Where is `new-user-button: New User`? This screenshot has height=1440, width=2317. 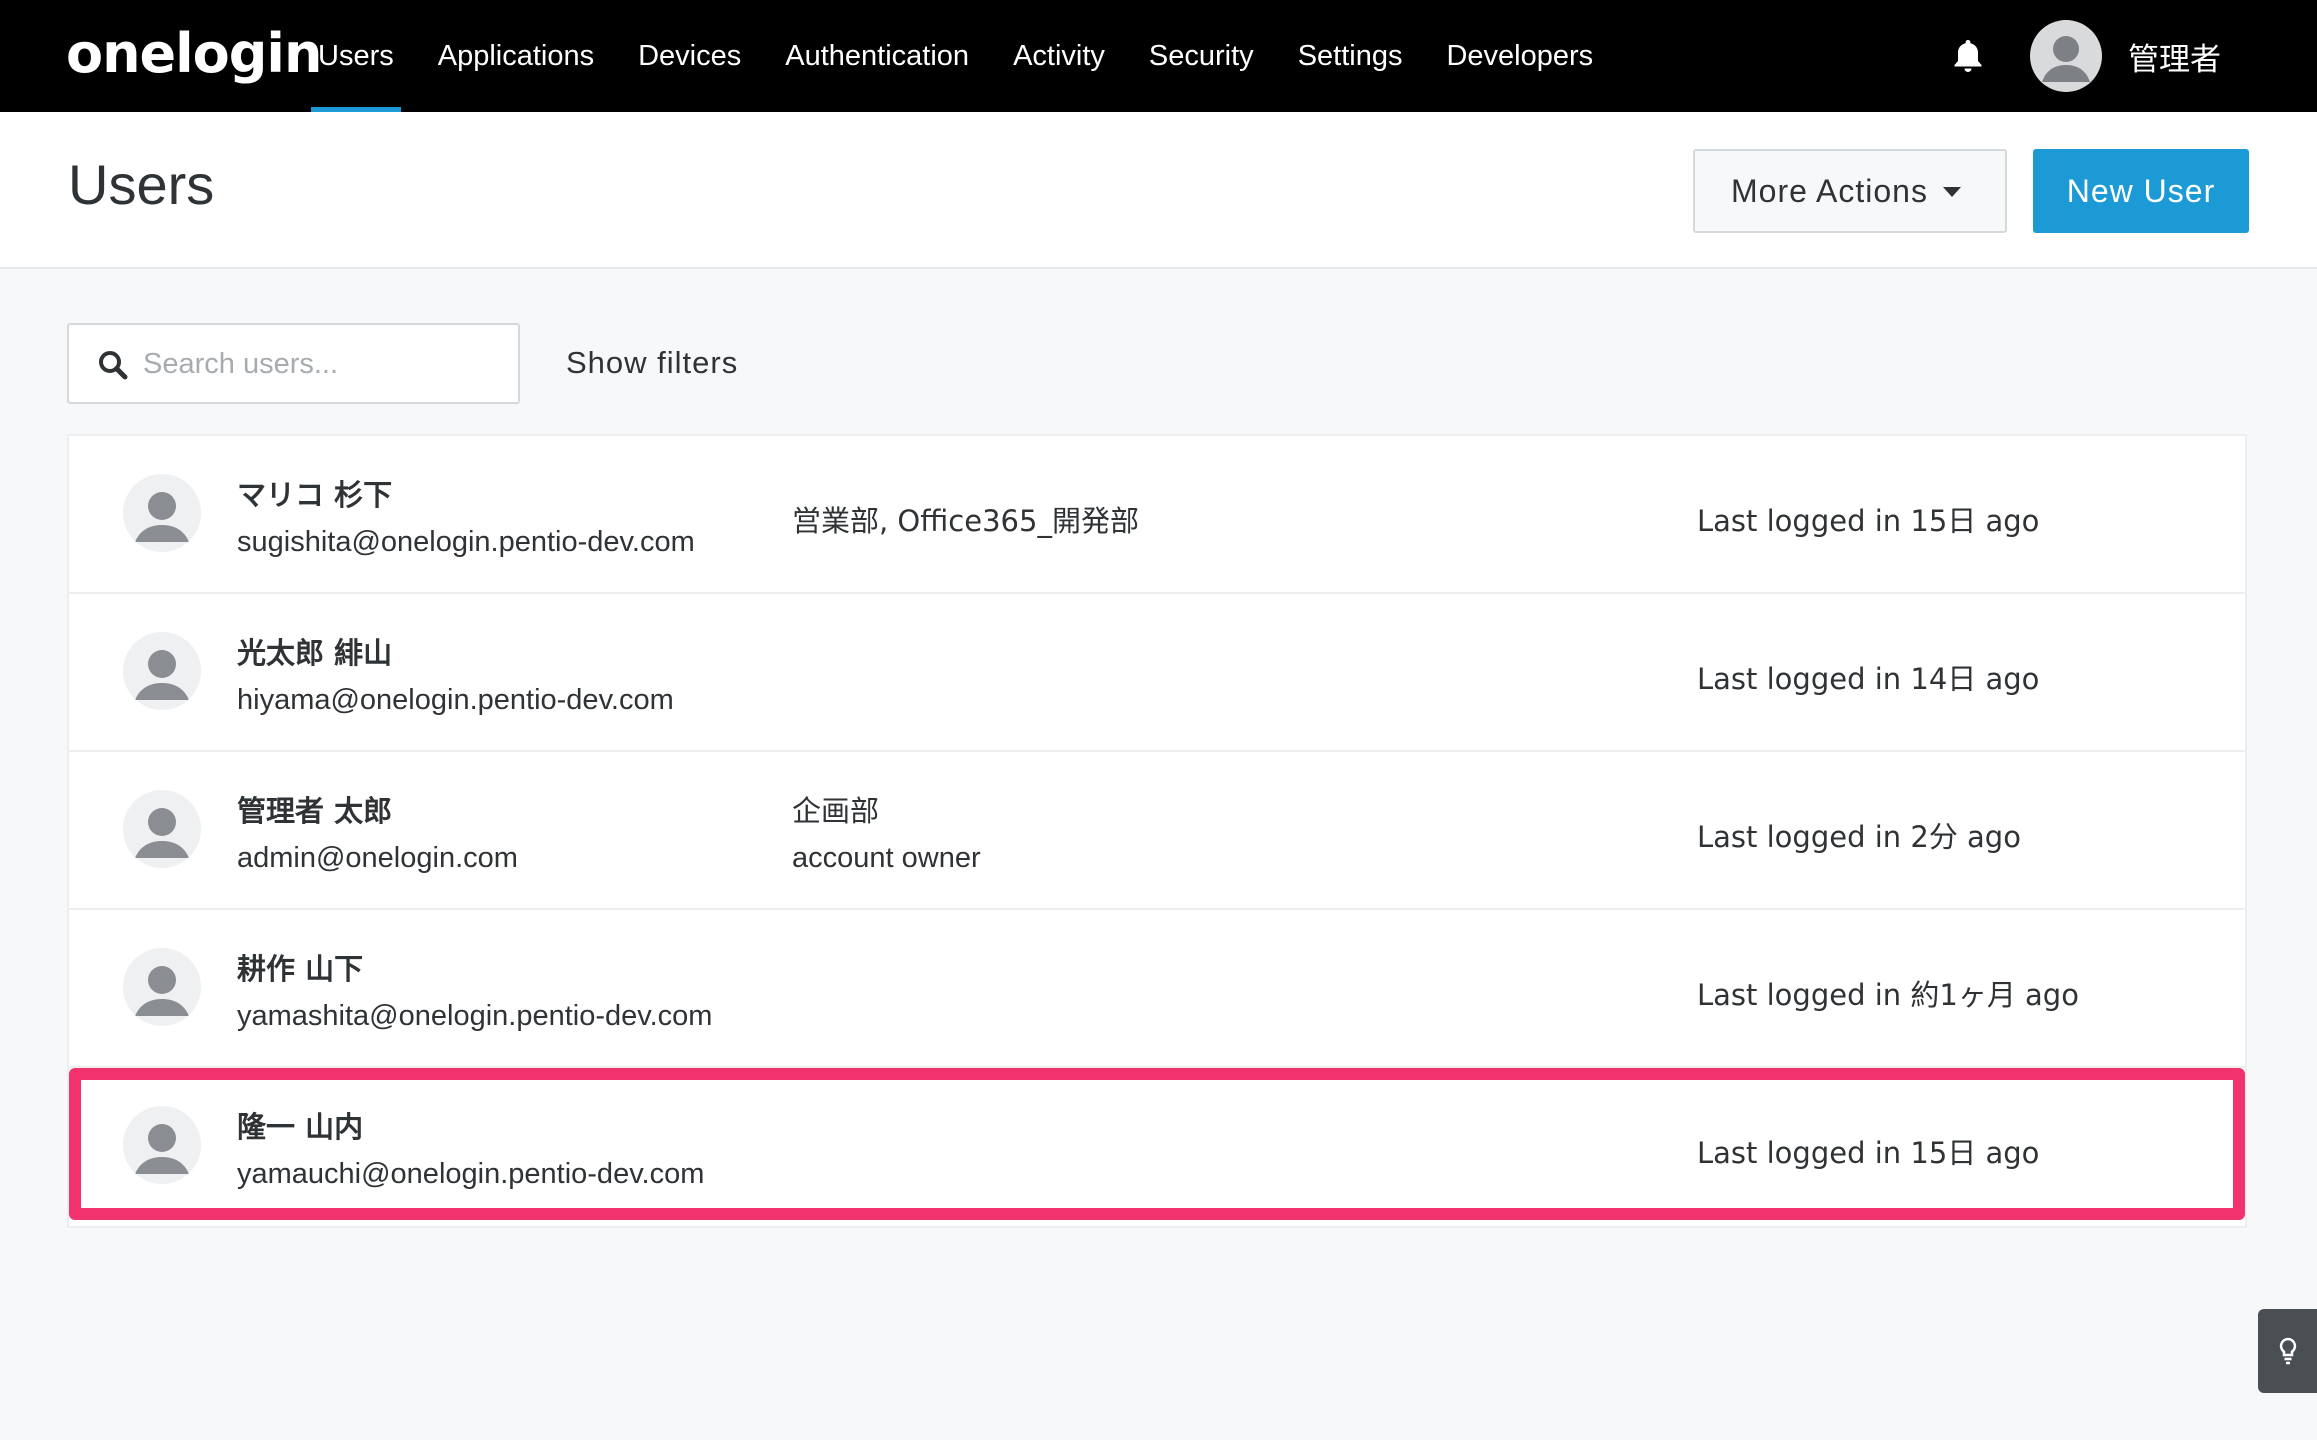
new-user-button: New User is located at coordinates (2141, 191).